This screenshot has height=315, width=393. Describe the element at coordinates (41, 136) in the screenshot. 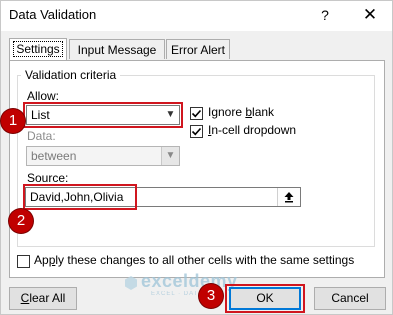

I see `data-label: Data:` at that location.